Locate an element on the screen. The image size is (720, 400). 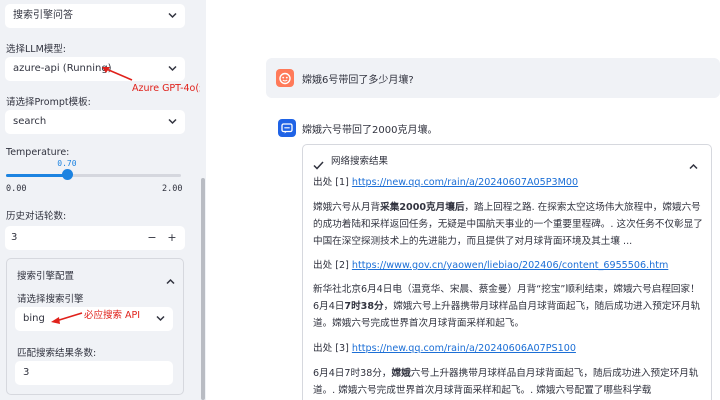
increment-button: + is located at coordinates (172, 238).